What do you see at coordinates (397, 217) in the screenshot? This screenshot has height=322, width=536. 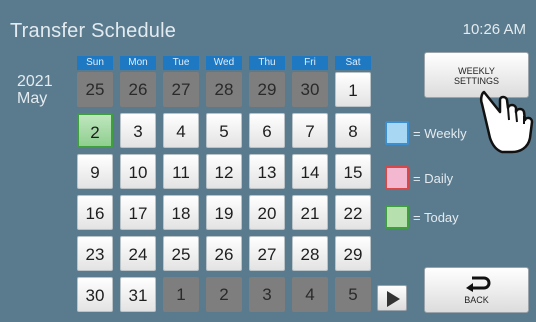 I see `today-swatch` at bounding box center [397, 217].